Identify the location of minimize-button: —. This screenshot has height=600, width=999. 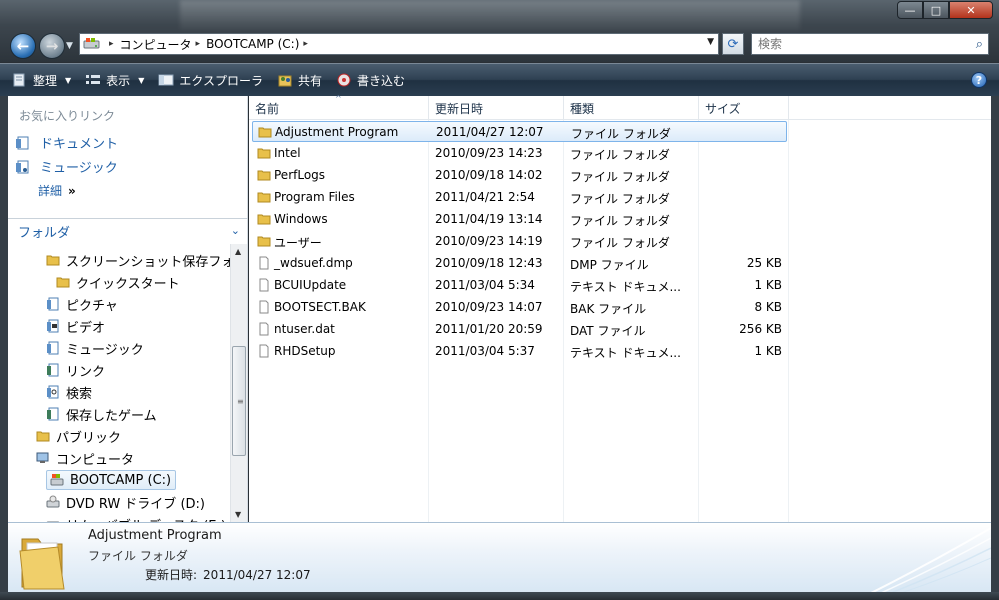
(910, 10).